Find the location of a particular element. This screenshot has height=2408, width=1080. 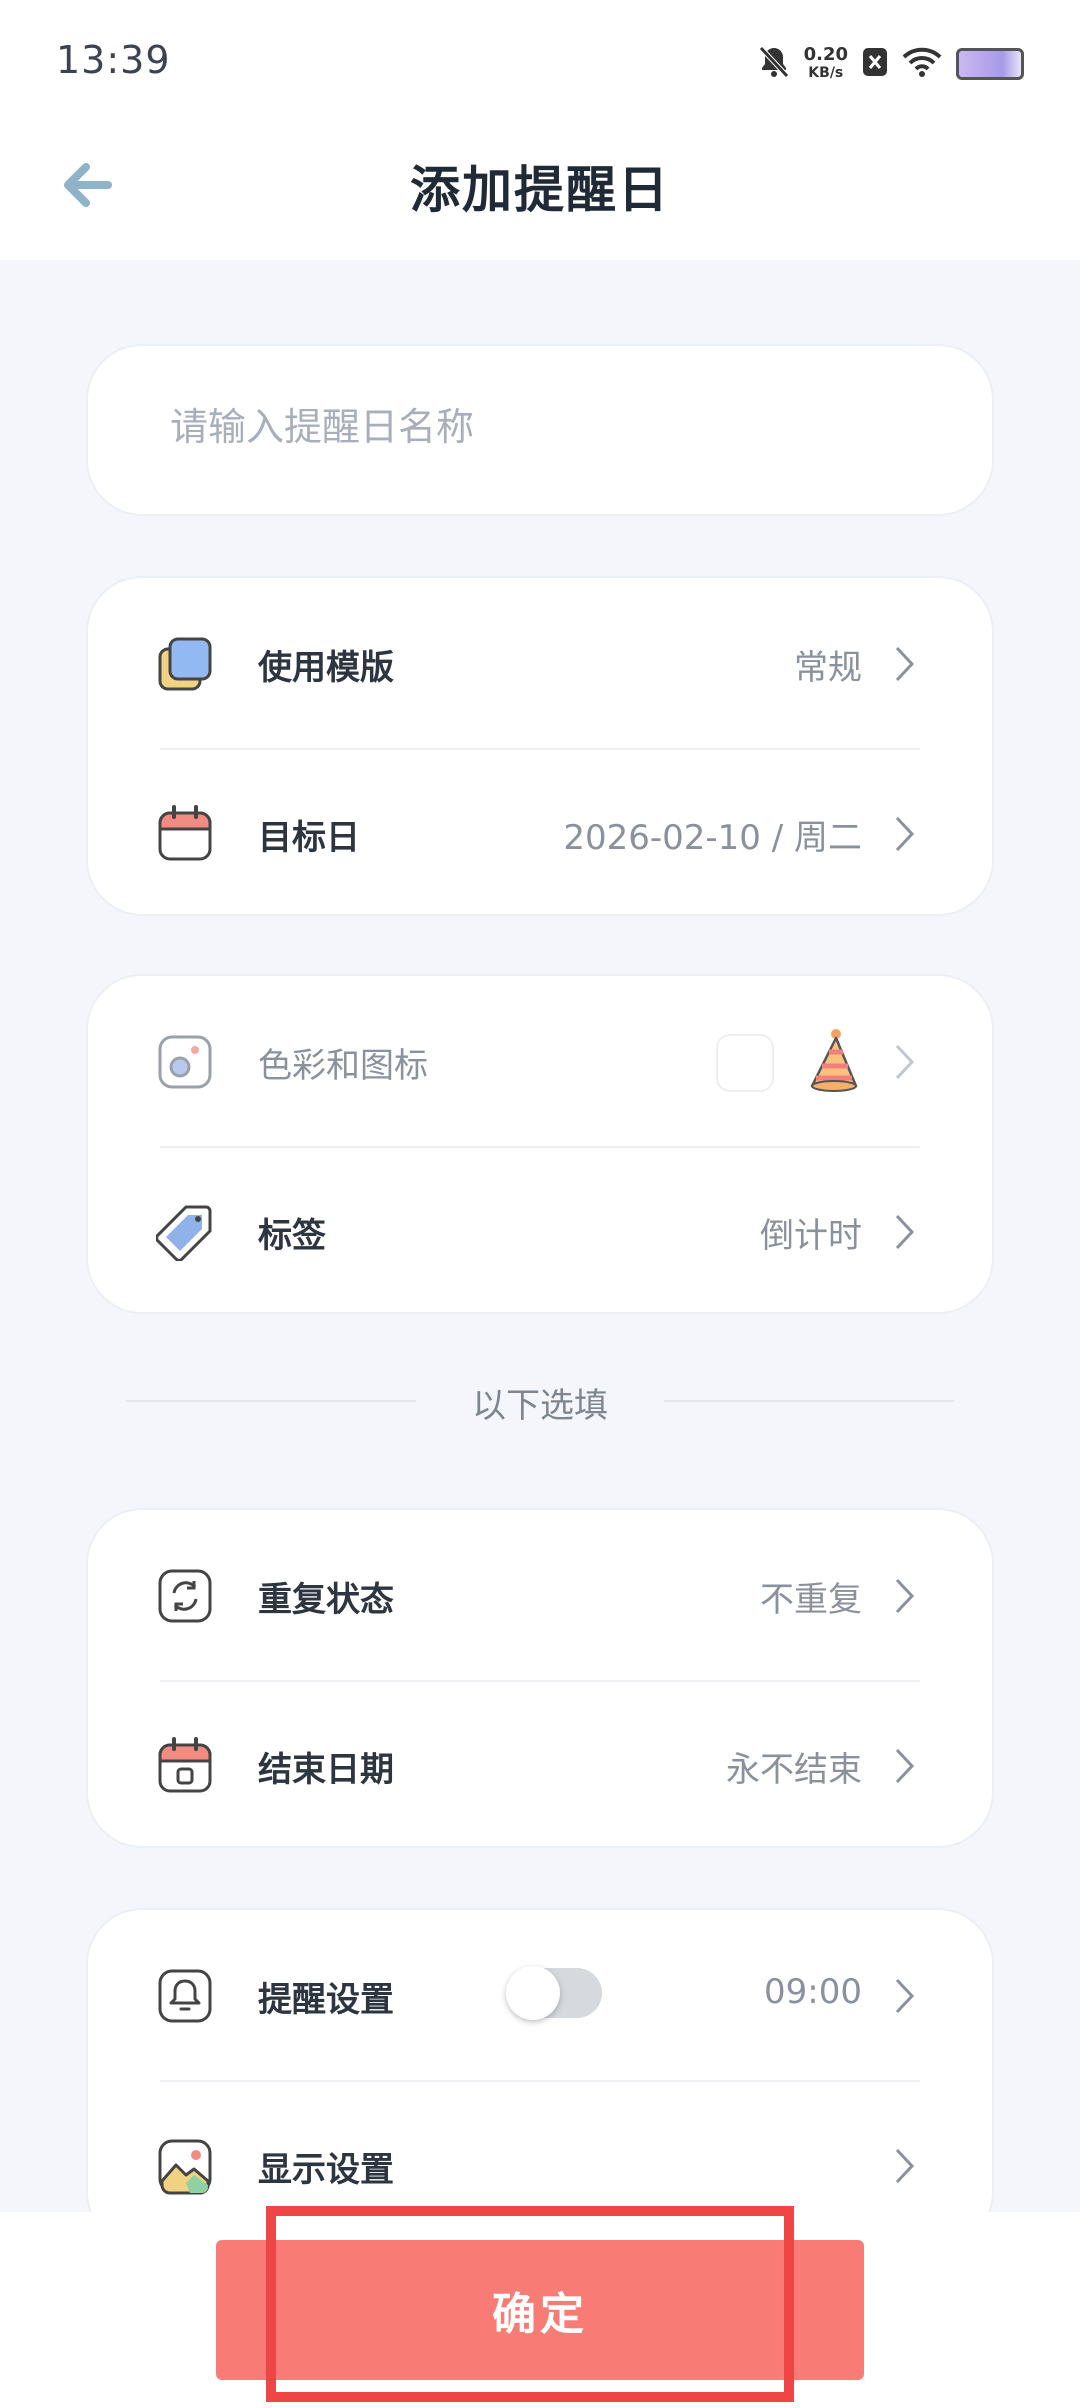

party-hat-icon is located at coordinates (832, 1061).